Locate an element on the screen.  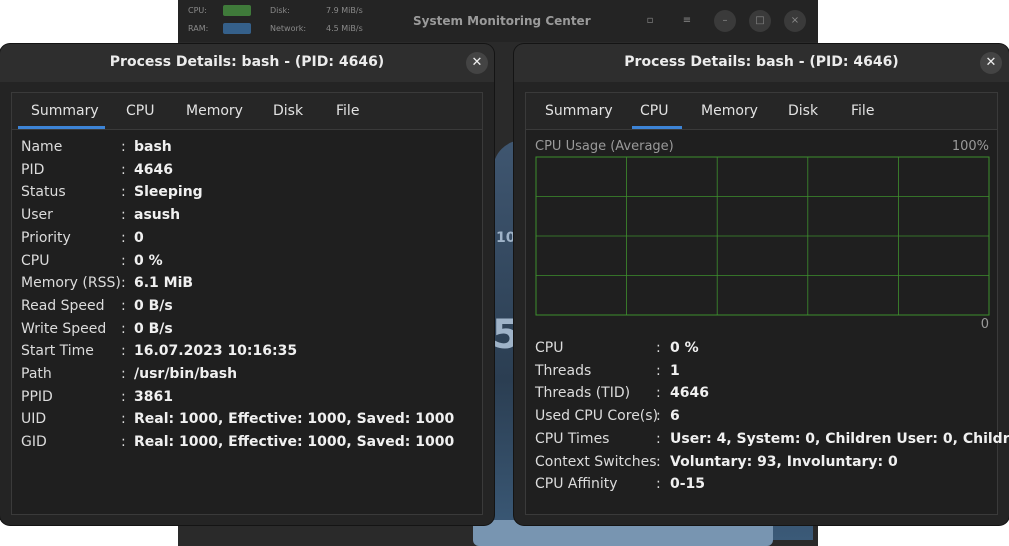
main-window-title: System Monitoring Center is located at coordinates (502, 21).